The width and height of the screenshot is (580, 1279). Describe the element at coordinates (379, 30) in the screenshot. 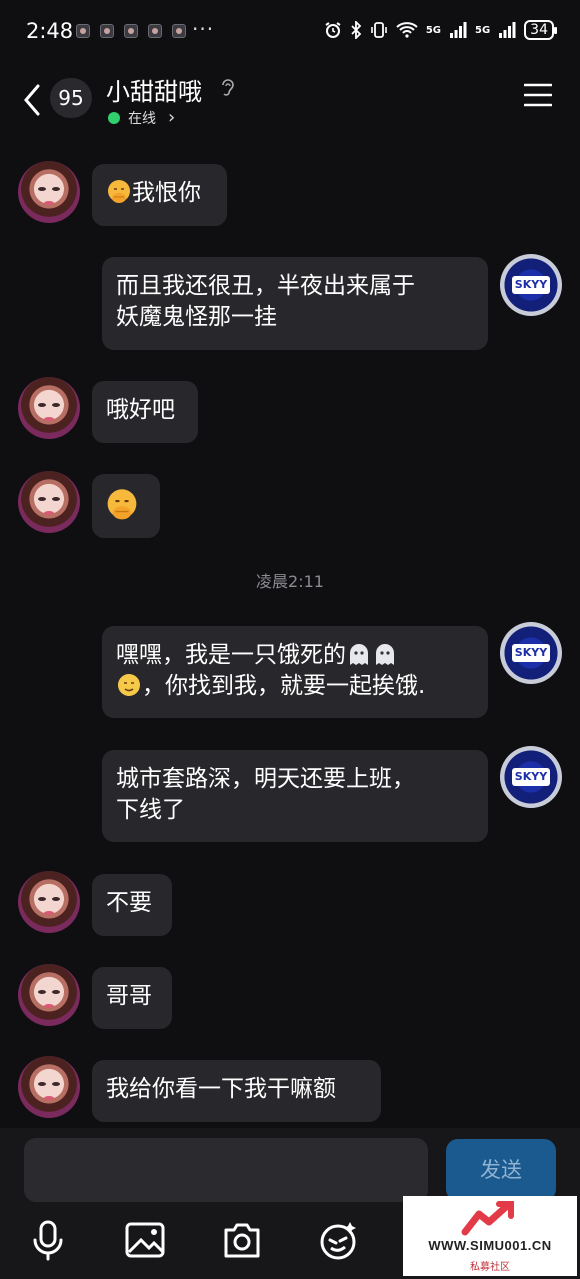

I see `vibrate-icon` at that location.